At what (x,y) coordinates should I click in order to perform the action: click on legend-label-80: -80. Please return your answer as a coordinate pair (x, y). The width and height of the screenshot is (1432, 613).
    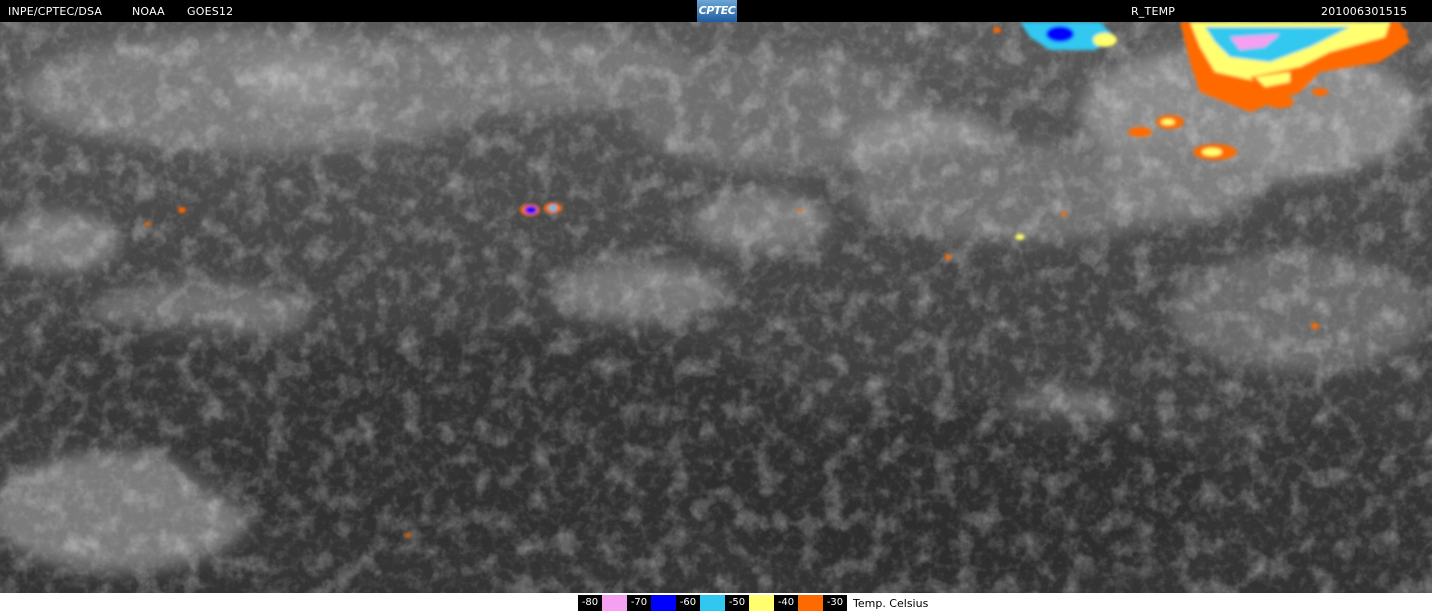
    Looking at the image, I should click on (590, 603).